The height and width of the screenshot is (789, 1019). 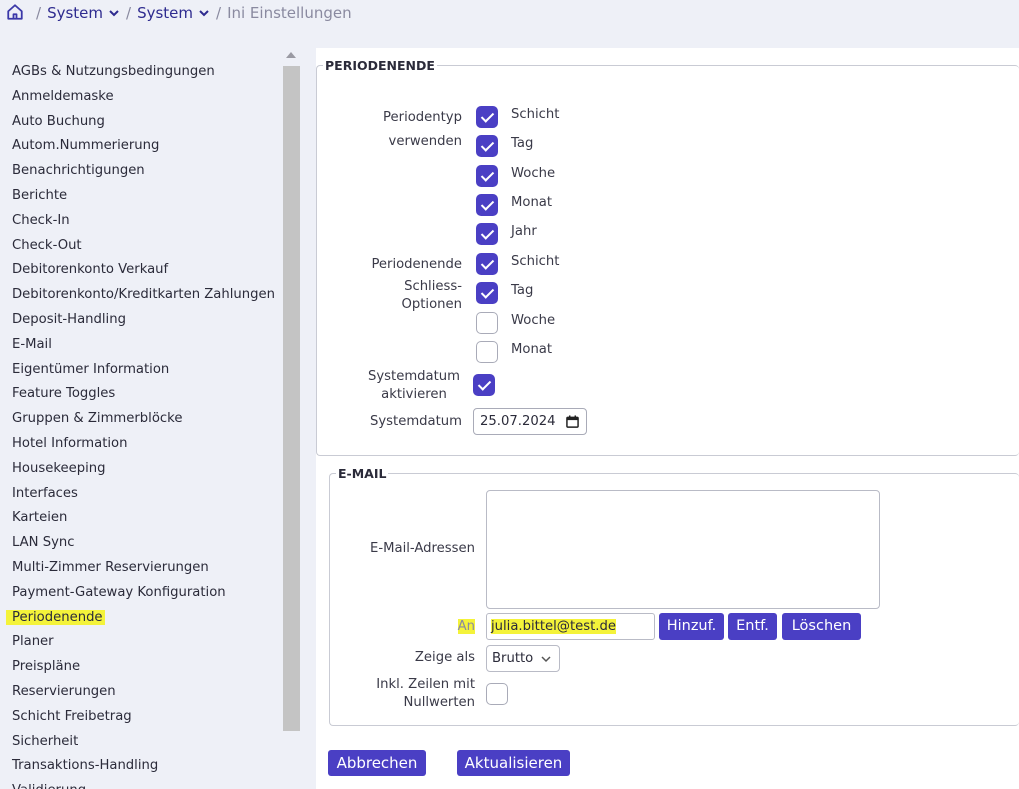 What do you see at coordinates (431, 295) in the screenshot?
I see `schliess-label-line2: Schliess-Optionen` at bounding box center [431, 295].